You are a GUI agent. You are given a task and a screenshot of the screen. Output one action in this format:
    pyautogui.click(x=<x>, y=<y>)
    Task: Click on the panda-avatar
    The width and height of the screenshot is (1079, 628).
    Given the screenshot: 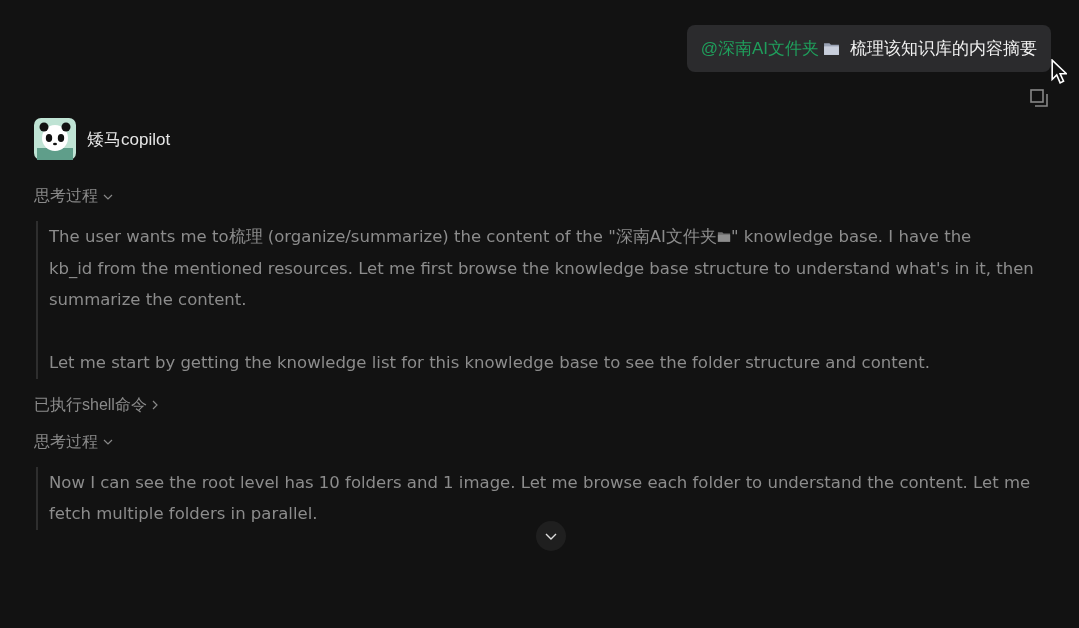 What is the action you would take?
    pyautogui.click(x=55, y=139)
    